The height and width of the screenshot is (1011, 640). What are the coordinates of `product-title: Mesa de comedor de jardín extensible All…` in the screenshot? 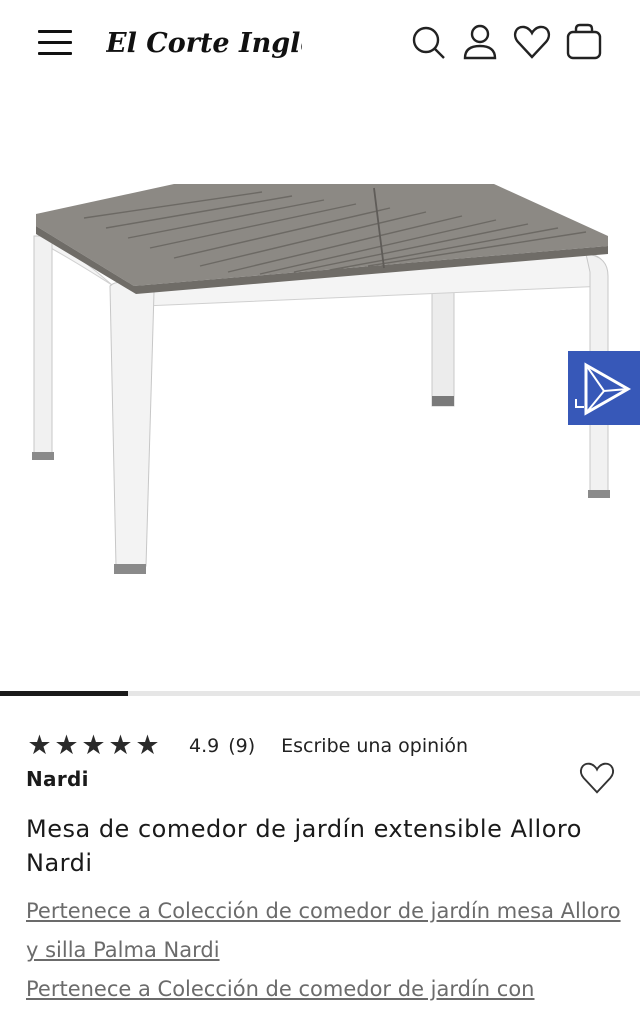 It's located at (304, 846).